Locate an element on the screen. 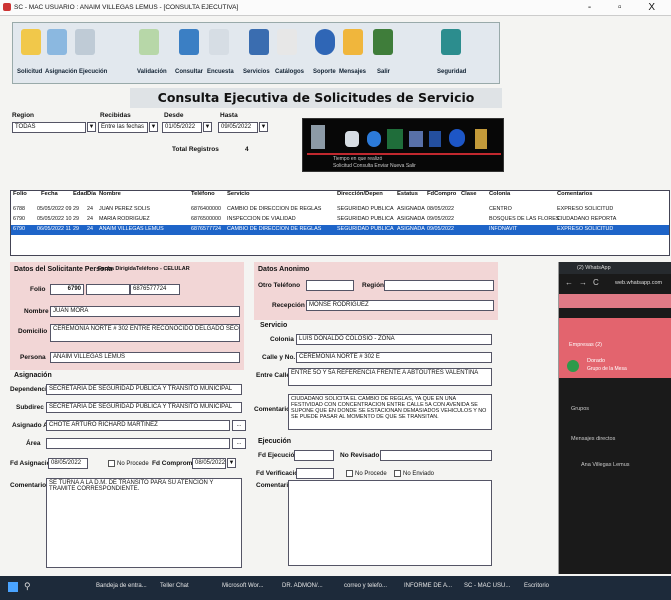 The image size is (671, 600). start-icon is located at coordinates (13, 587).